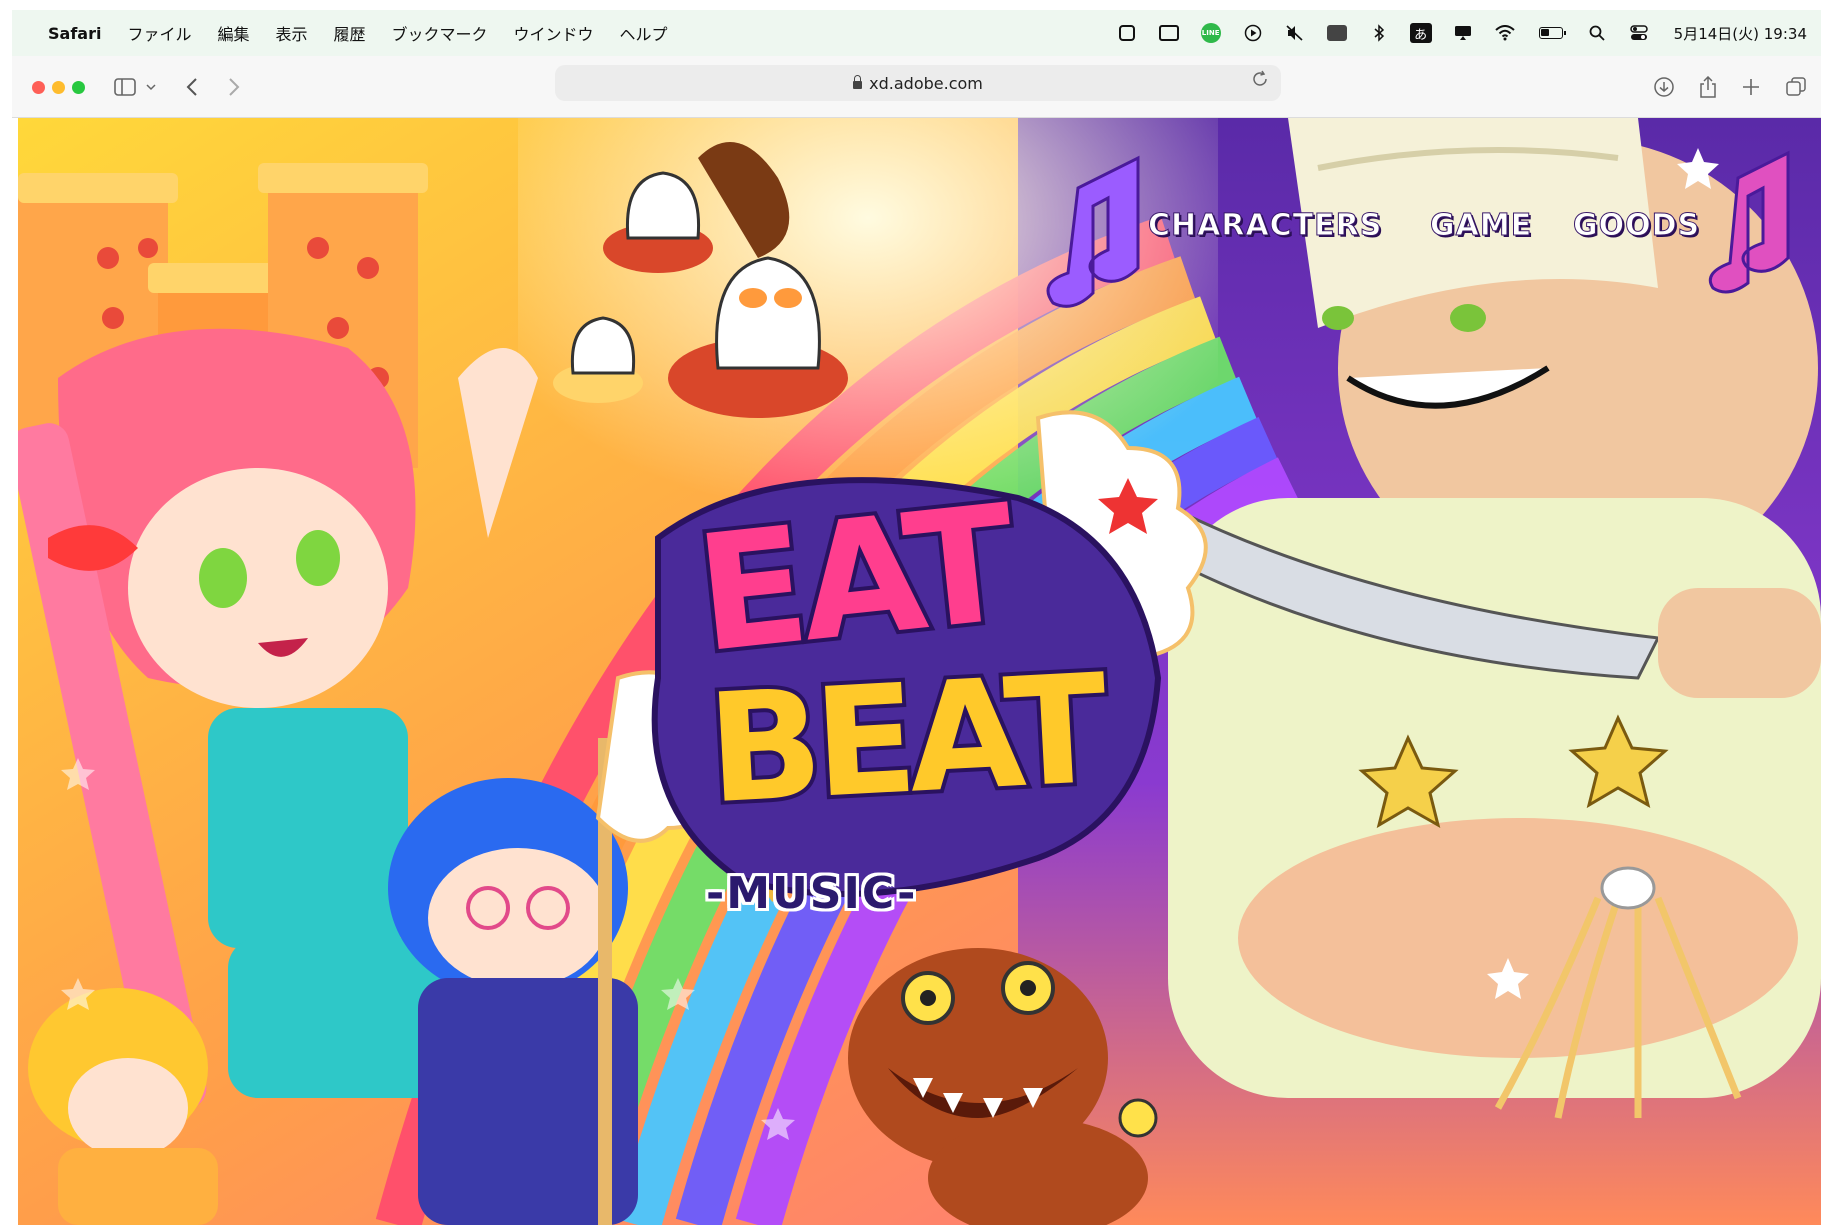 Image resolution: width=1821 pixels, height=1225 pixels. Describe the element at coordinates (192, 87) in the screenshot. I see `back-button` at that location.